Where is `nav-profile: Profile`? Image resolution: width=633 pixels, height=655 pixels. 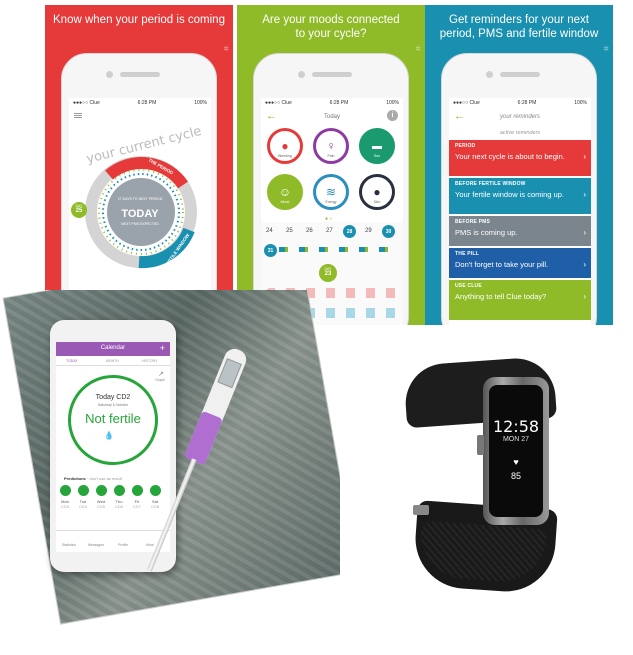 nav-profile: Profile is located at coordinates (123, 545).